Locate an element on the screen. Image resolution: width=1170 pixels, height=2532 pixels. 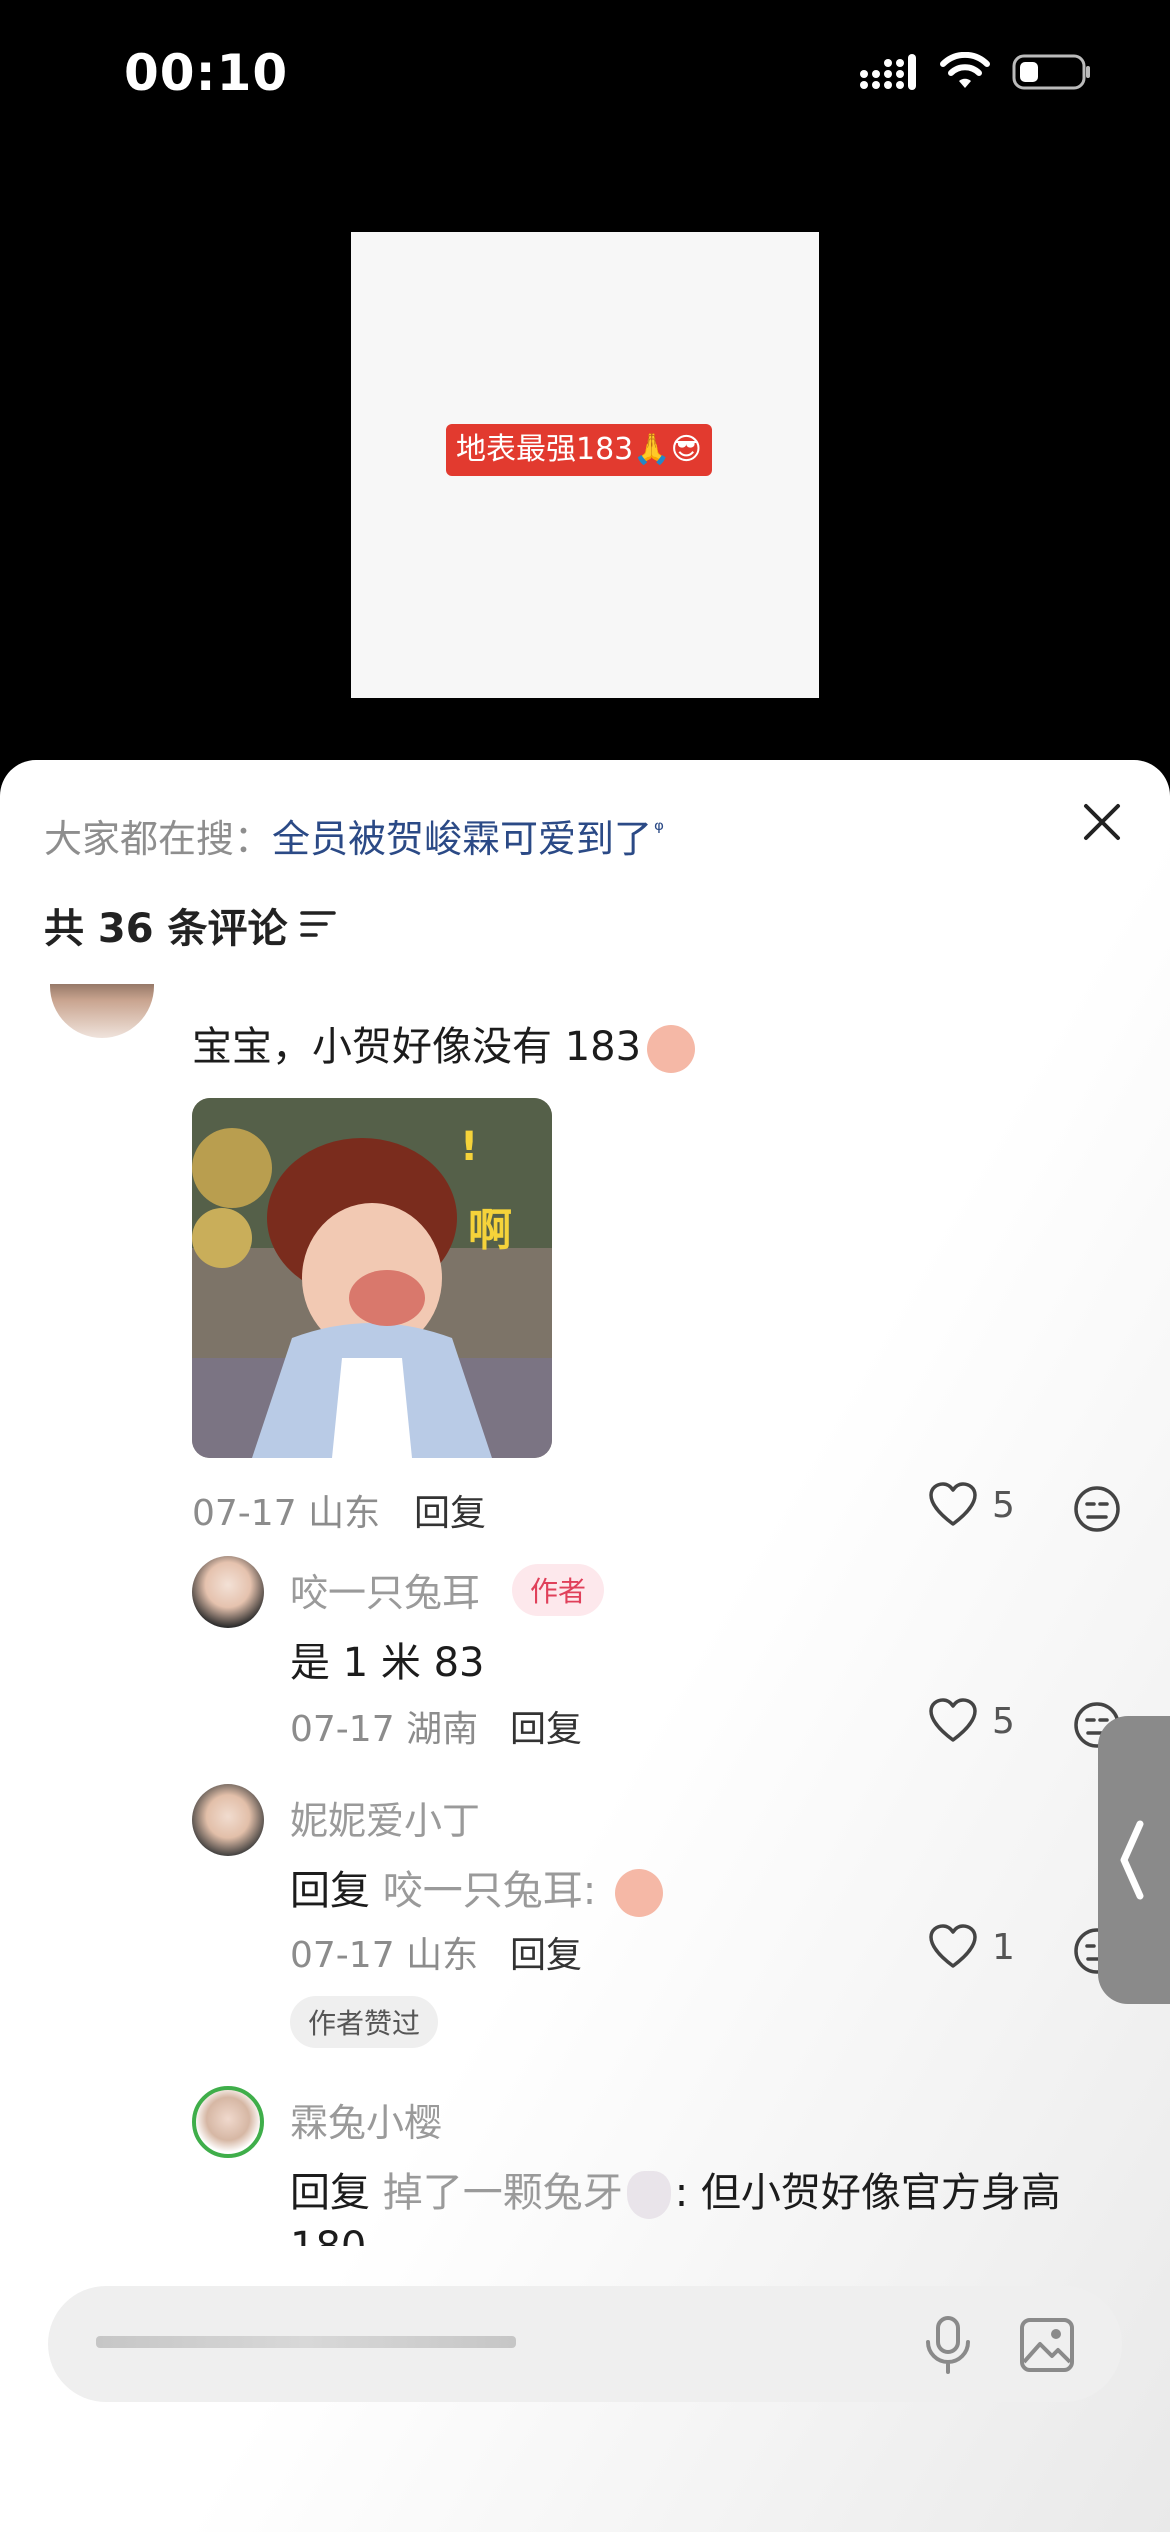
comment-count-label: 共 36 条评论 is located at coordinates (166, 929).